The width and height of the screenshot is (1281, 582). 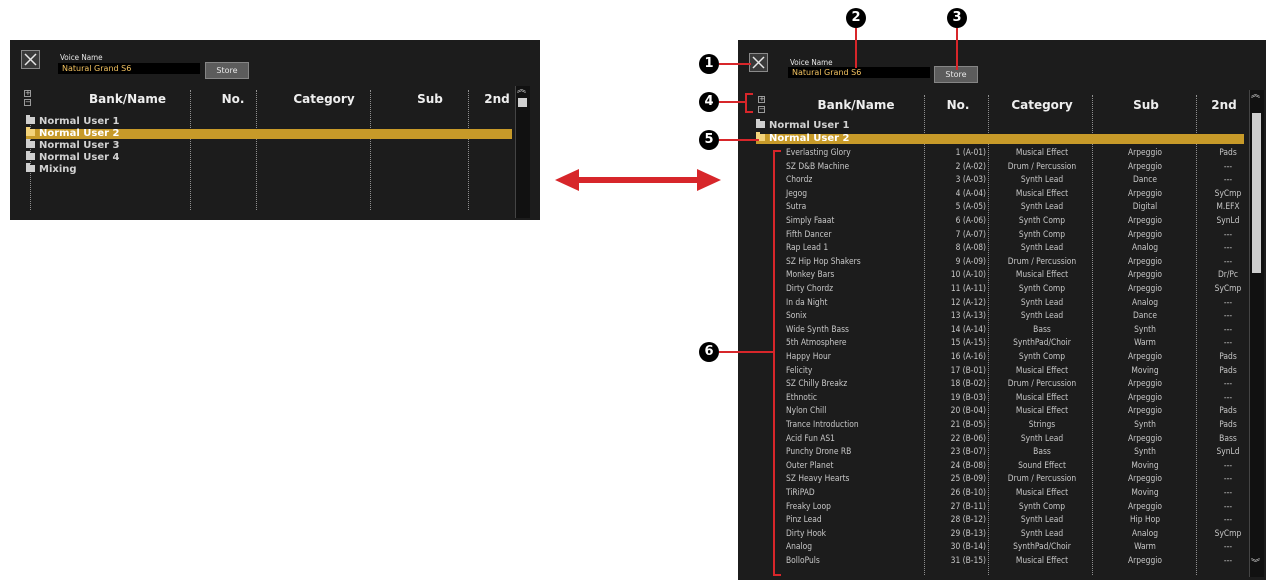 What do you see at coordinates (991, 193) in the screenshot?
I see `voice-row: Jegog 4 (A-04) Musical Effect Arpeggio SyCmp` at bounding box center [991, 193].